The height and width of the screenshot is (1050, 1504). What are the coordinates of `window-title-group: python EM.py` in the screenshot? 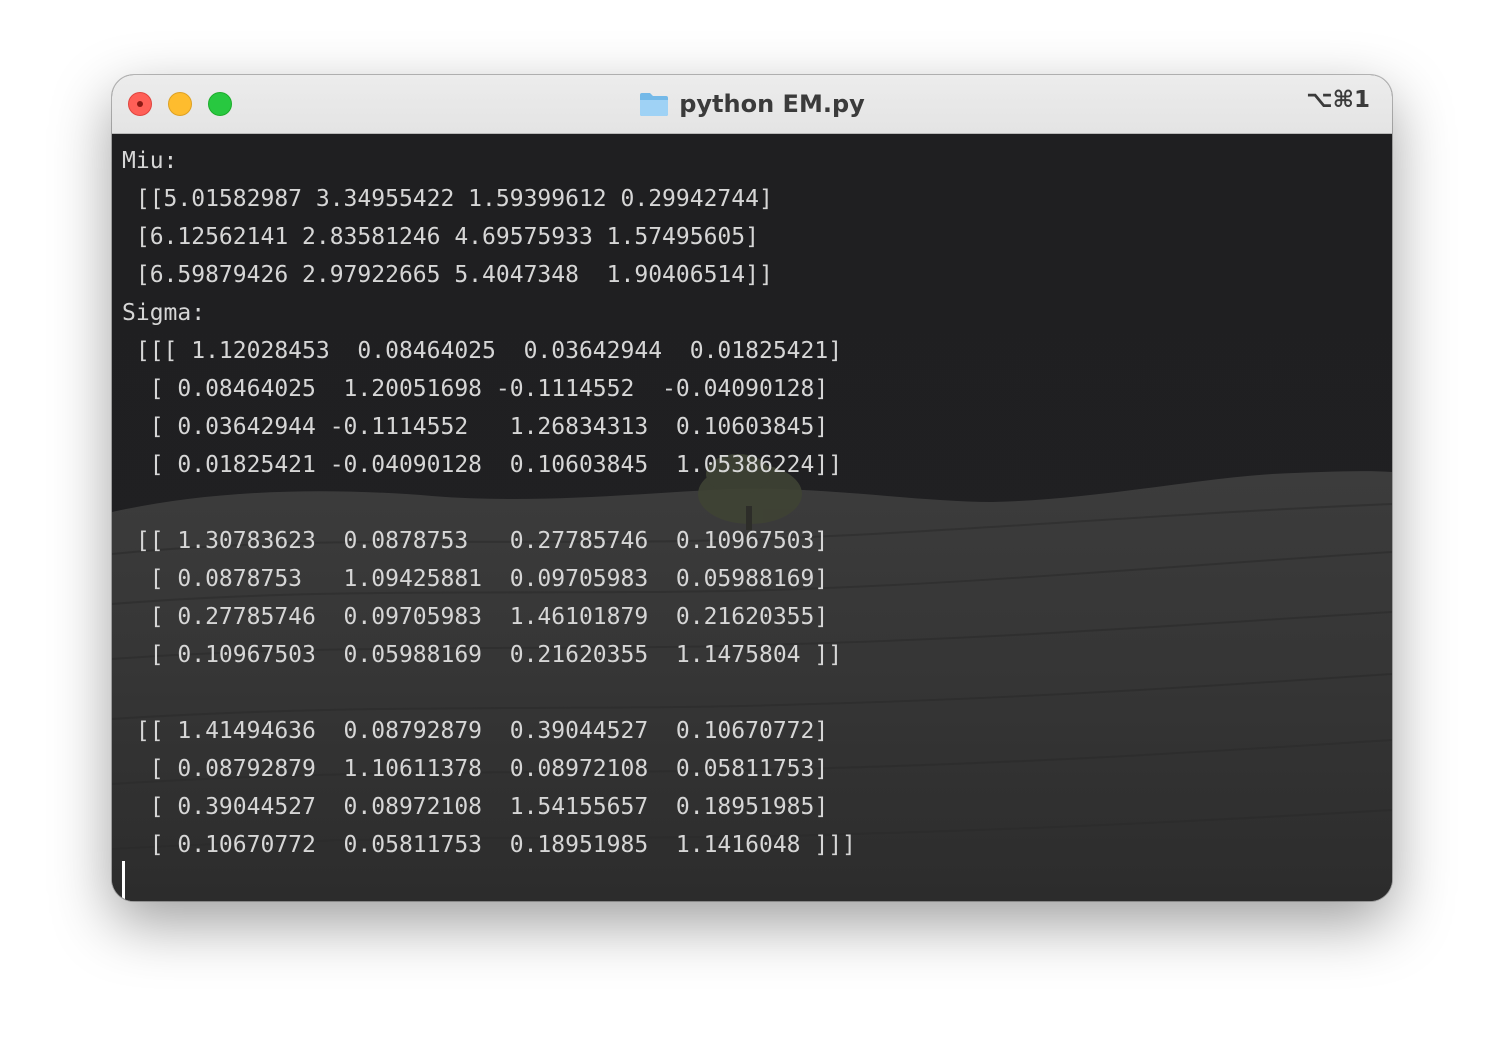 It's located at (752, 104).